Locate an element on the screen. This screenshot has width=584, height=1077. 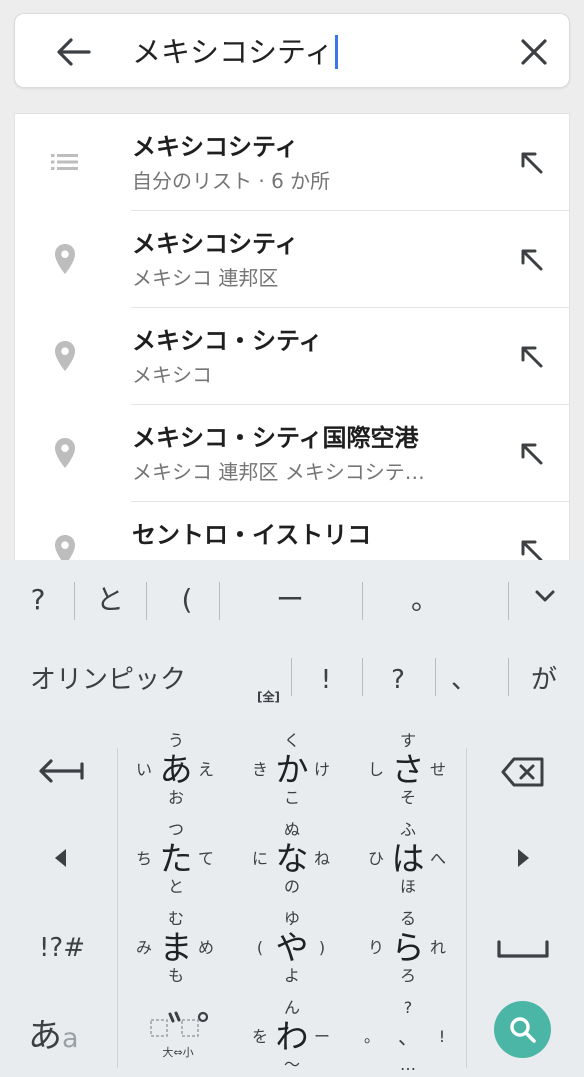
flick-up: ふ is located at coordinates (407, 829).